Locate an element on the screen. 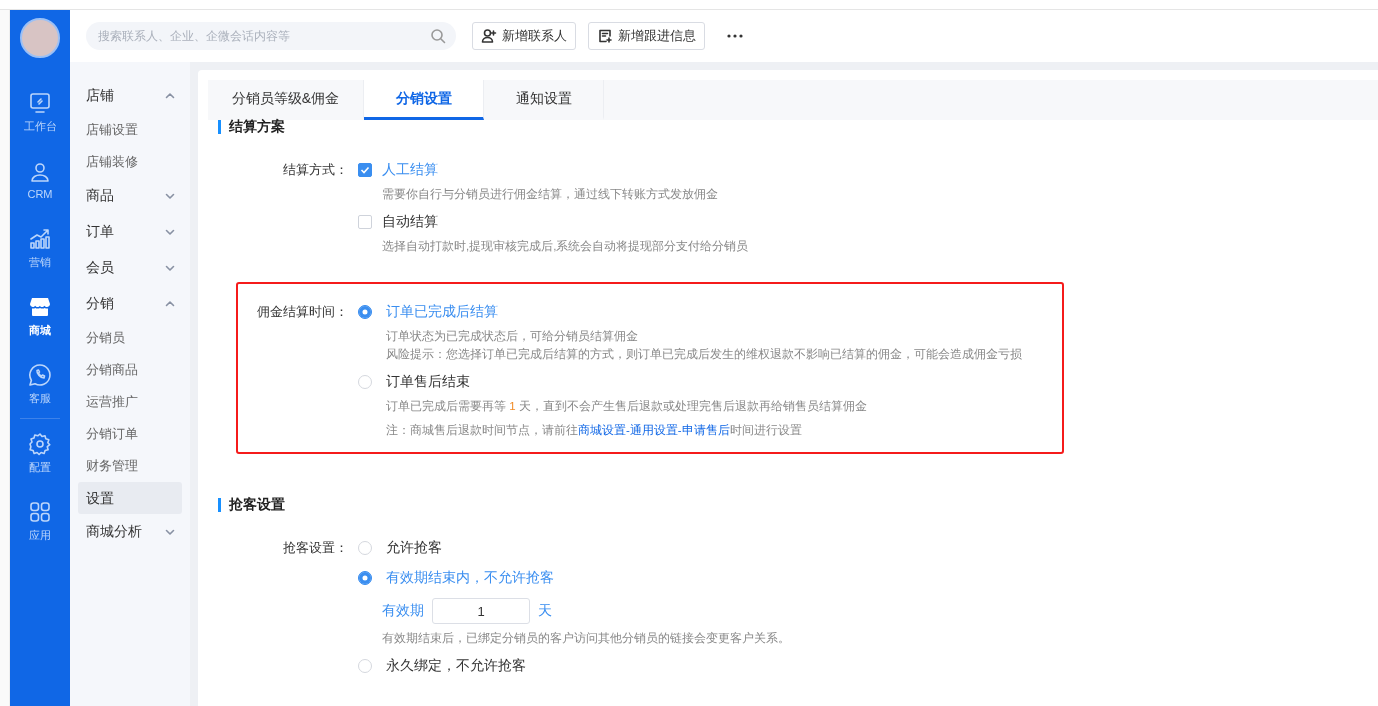  nav-item: 配置 is located at coordinates (40, 453).